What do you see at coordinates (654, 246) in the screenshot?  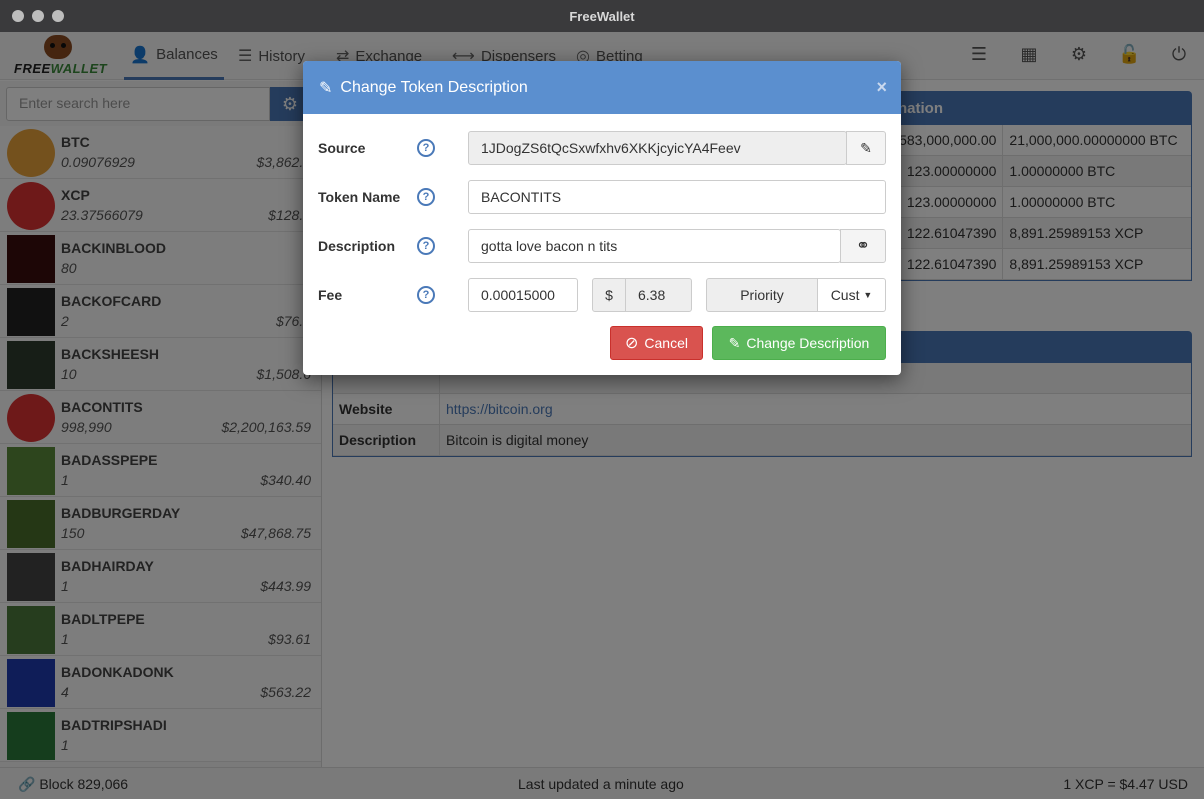 I see `description-field: gotta love bacon n tits` at bounding box center [654, 246].